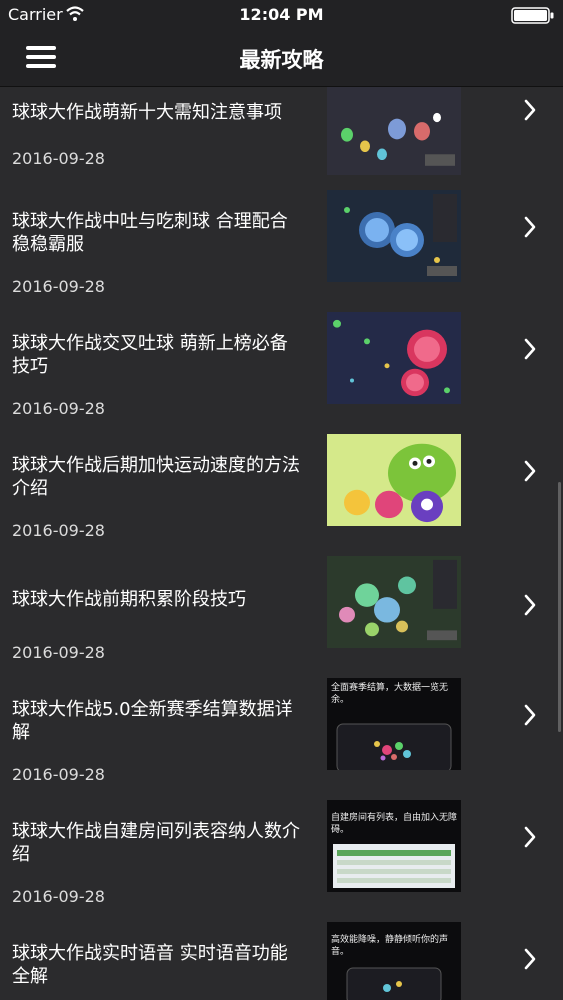  Describe the element at coordinates (156, 843) in the screenshot. I see `article-title: 球球大作战自建房间列表容纳人数介绍` at that location.